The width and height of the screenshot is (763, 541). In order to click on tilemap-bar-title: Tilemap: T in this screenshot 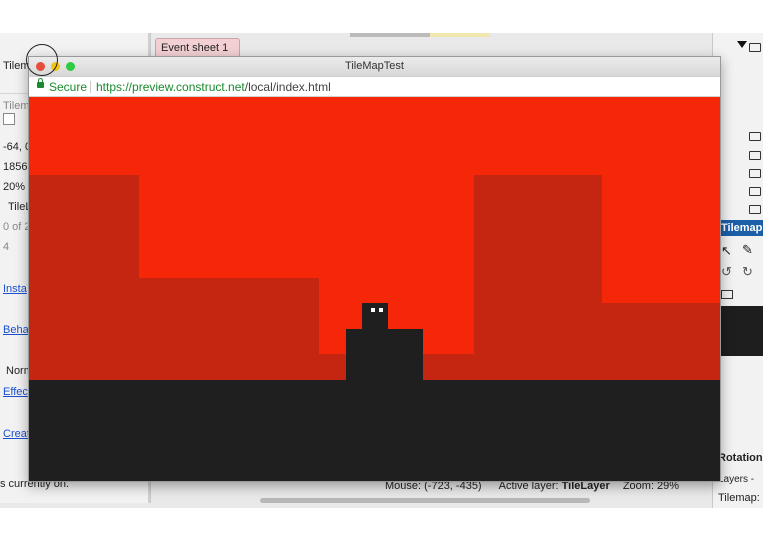, I will do `click(740, 228)`.